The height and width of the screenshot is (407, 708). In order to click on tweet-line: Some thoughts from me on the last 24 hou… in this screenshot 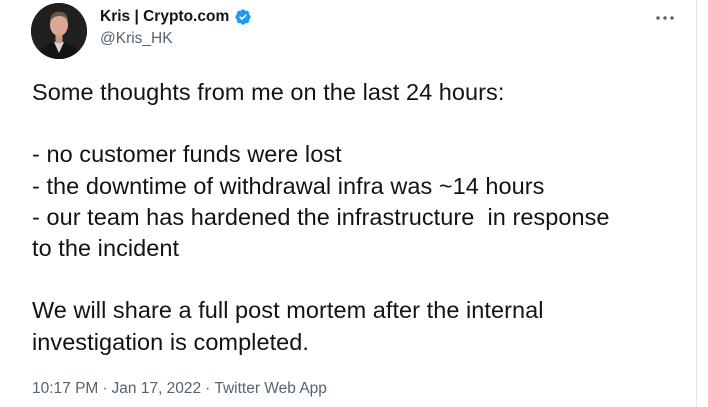, I will do `click(268, 92)`.